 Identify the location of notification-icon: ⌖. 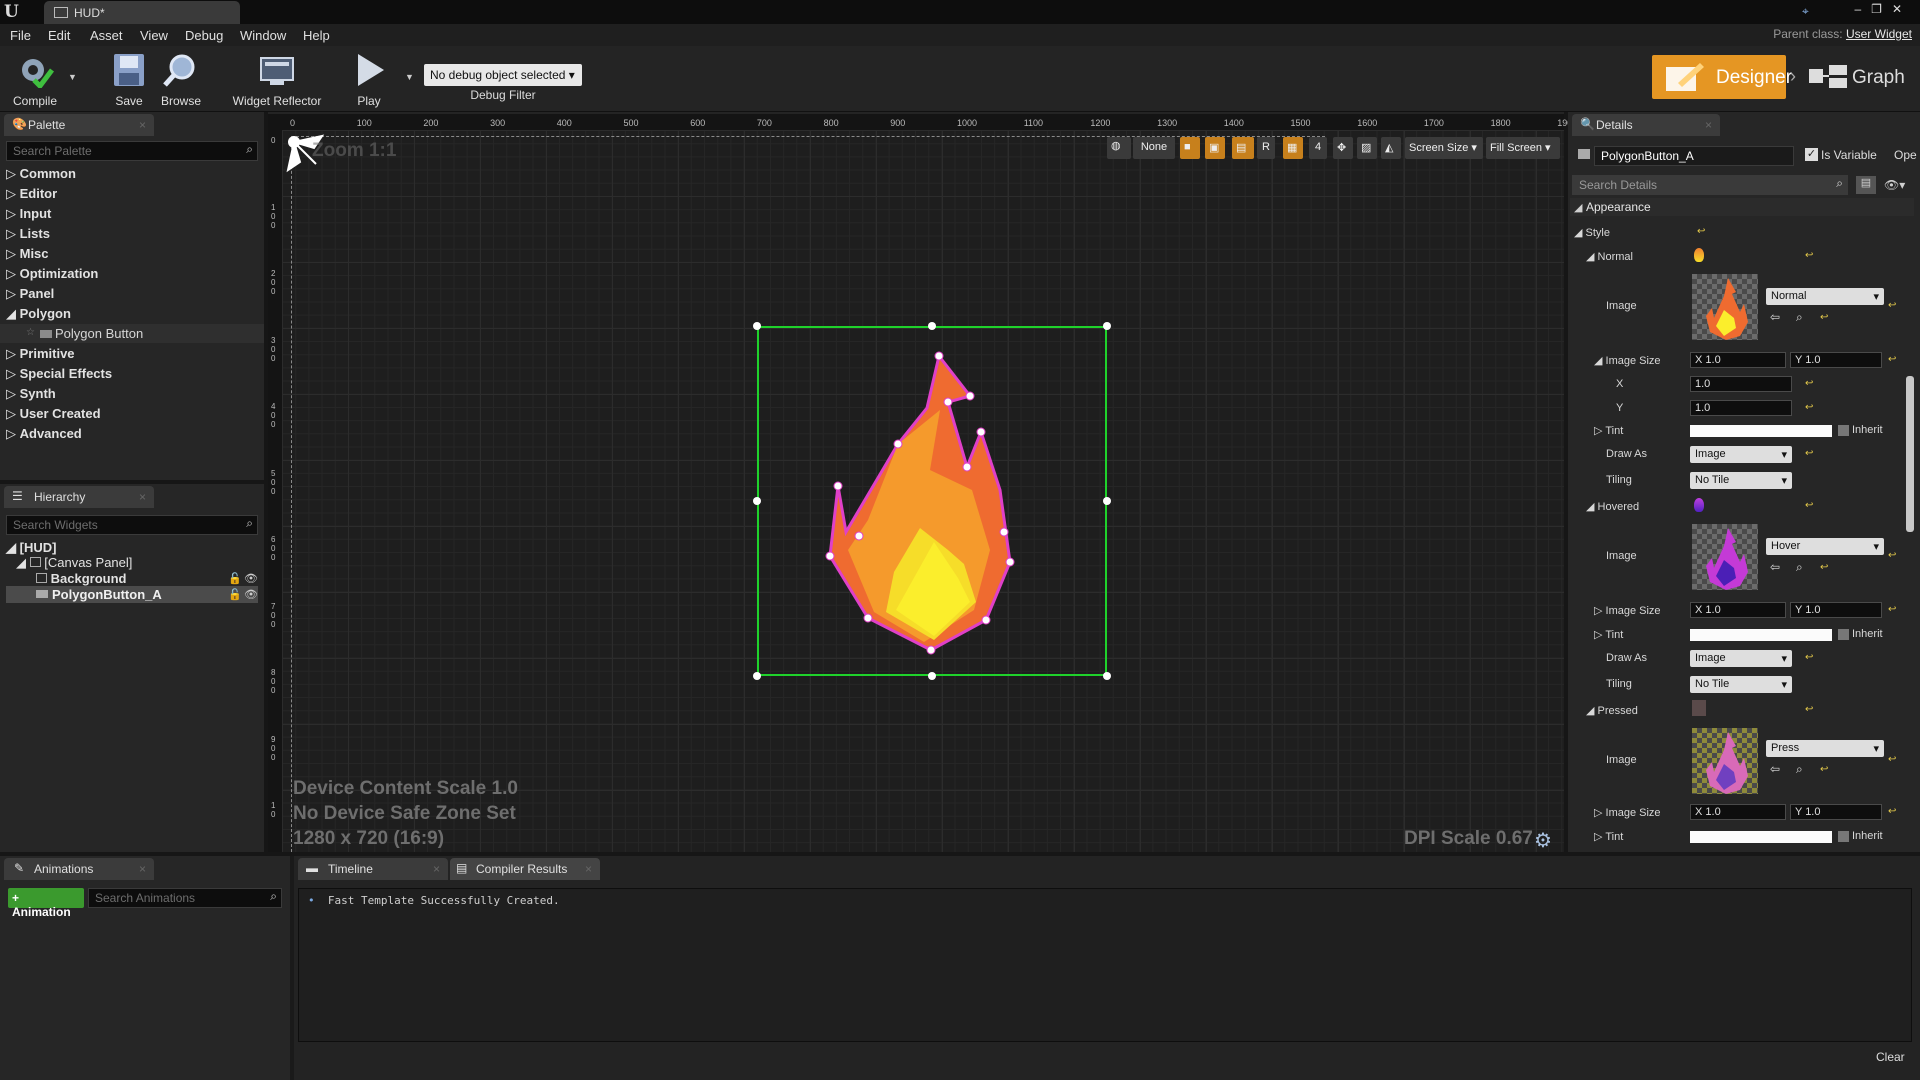
(1805, 11).